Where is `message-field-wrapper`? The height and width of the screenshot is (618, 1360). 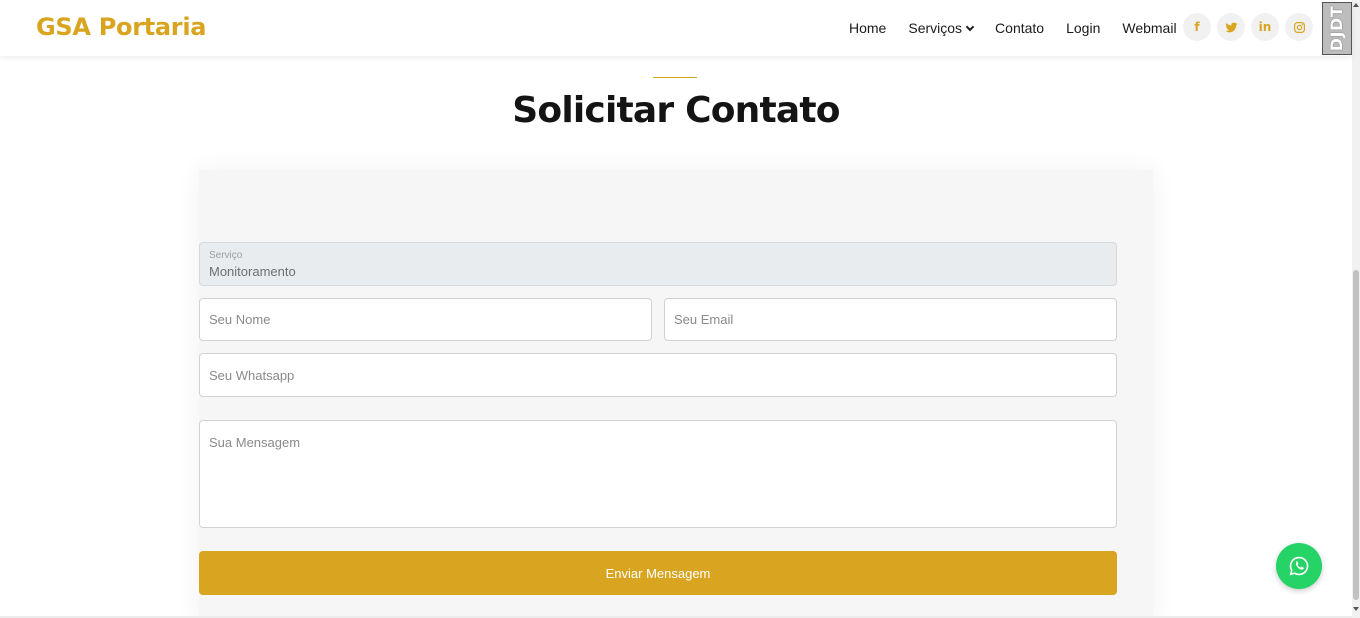
message-field-wrapper is located at coordinates (658, 474).